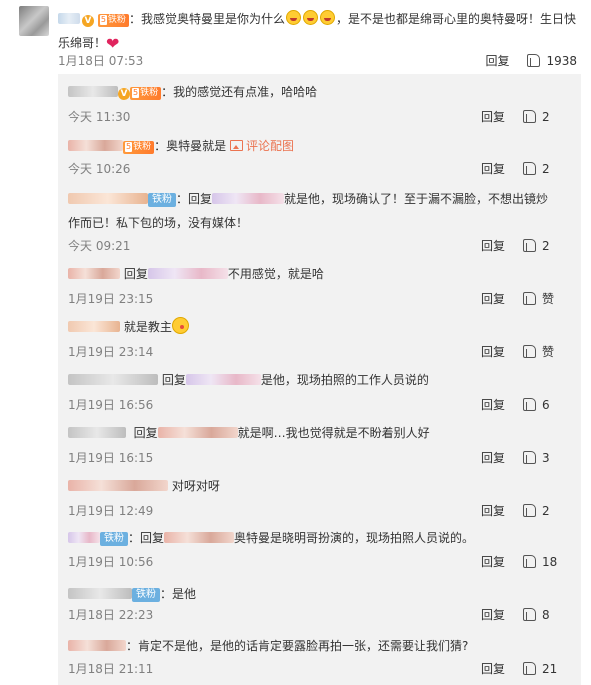 This screenshot has height=685, width=591. What do you see at coordinates (111, 299) in the screenshot?
I see `reply-timestamp: 1月19日 23:15` at bounding box center [111, 299].